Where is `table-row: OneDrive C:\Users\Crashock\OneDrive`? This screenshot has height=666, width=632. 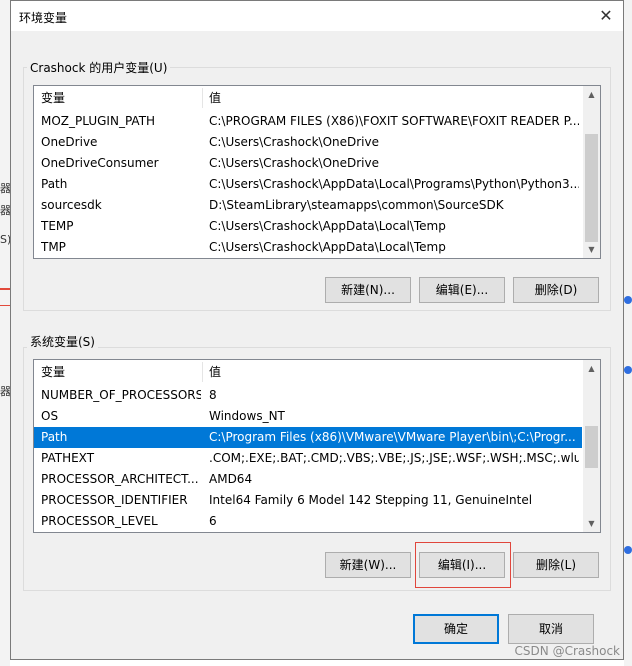 table-row: OneDrive C:\Users\Crashock\OneDrive is located at coordinates (309, 142).